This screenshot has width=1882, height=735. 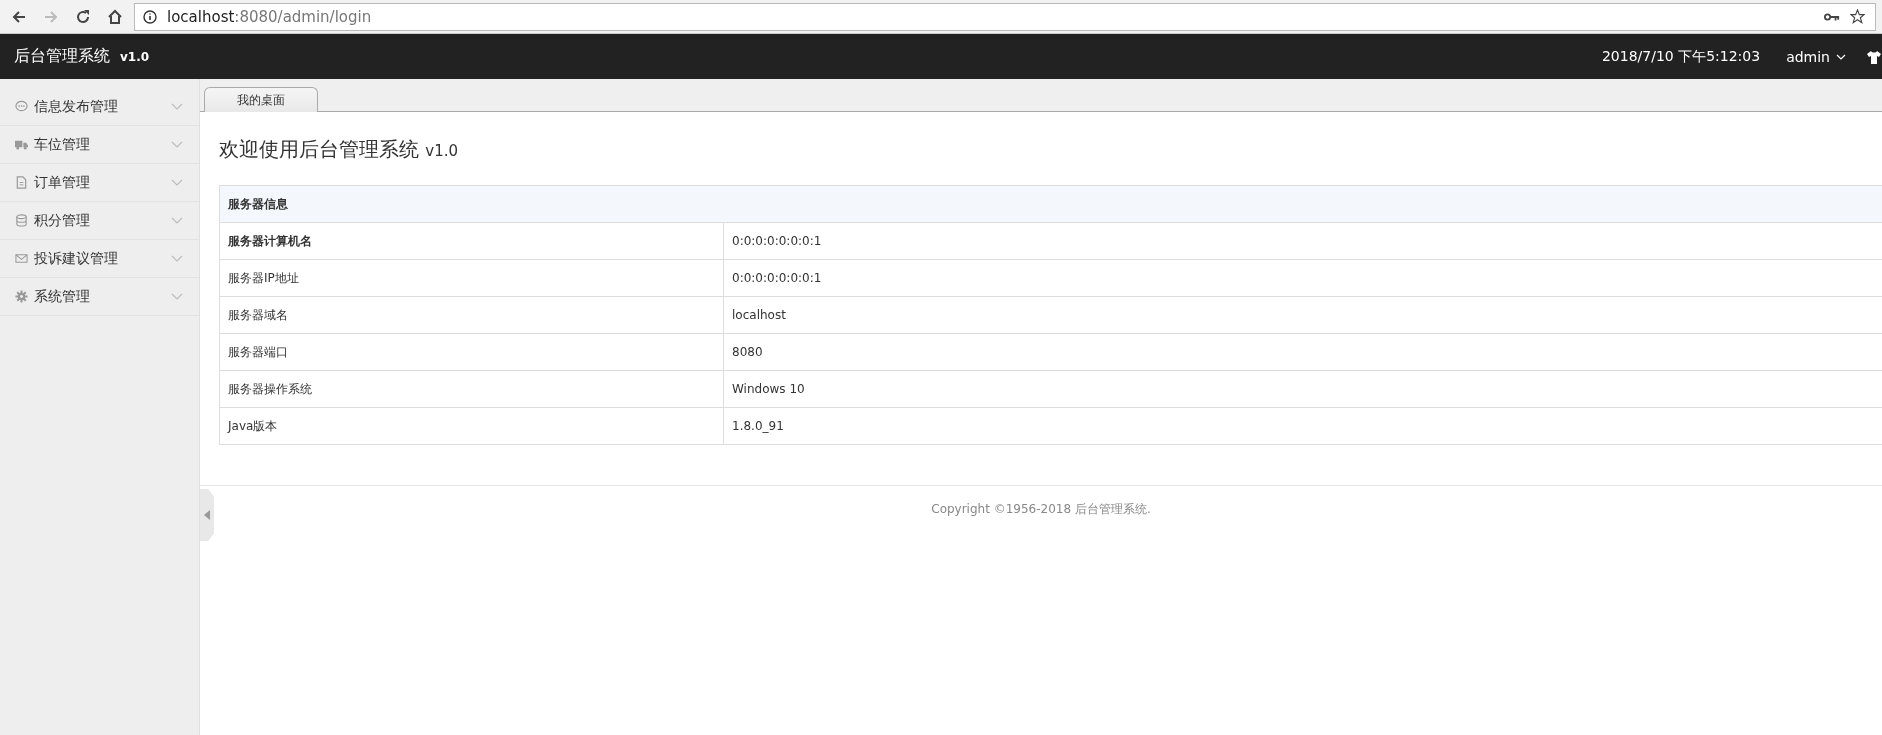 I want to click on truck-icon, so click(x=21, y=144).